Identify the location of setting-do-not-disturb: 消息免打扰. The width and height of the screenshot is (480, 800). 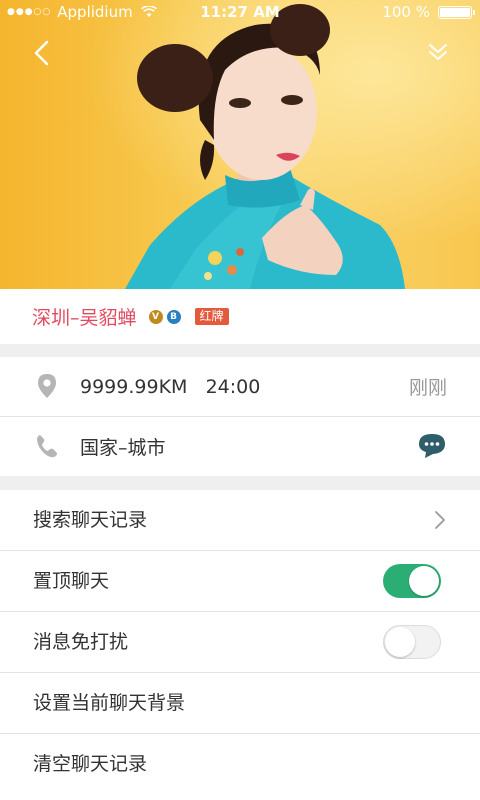
(240, 642).